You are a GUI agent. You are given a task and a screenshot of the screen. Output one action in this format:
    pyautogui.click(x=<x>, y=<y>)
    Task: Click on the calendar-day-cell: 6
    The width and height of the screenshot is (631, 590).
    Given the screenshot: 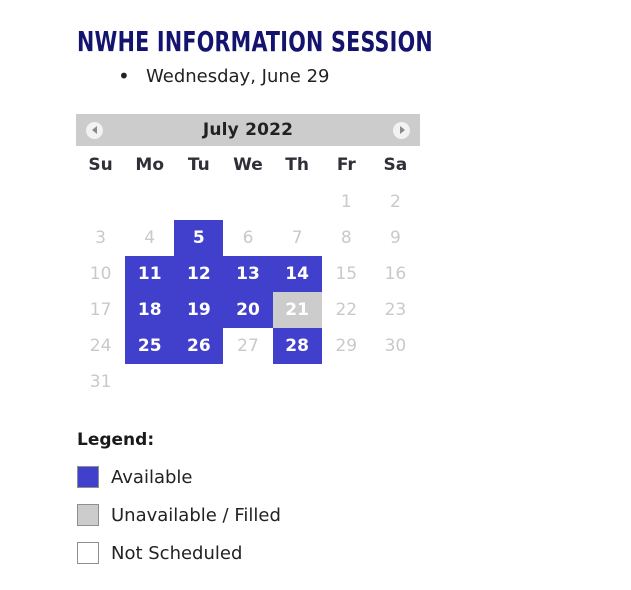 What is the action you would take?
    pyautogui.click(x=248, y=238)
    